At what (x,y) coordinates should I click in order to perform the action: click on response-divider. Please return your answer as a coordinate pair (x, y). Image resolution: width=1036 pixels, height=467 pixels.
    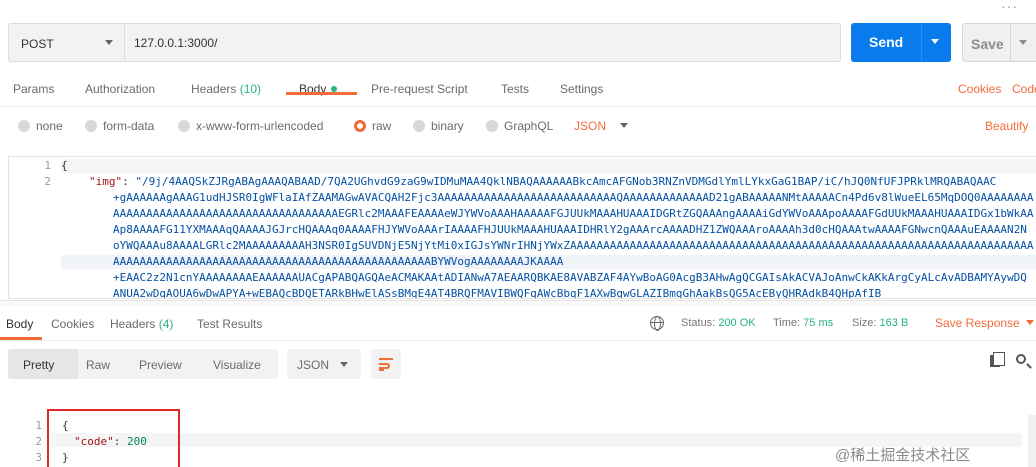
    Looking at the image, I should click on (518, 340).